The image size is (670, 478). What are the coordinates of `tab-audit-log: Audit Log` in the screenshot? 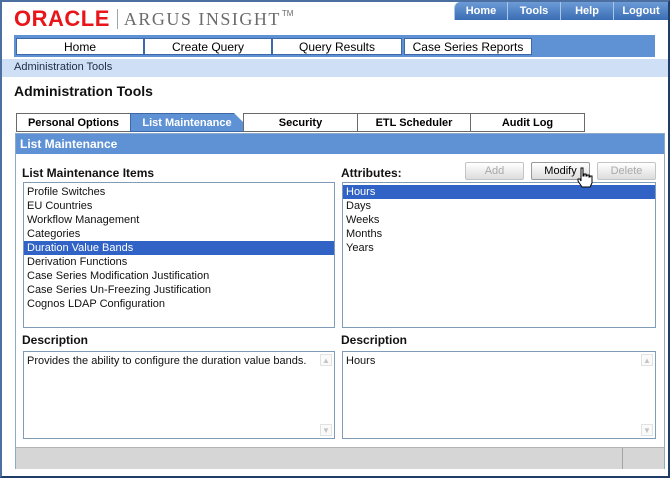 It's located at (527, 122).